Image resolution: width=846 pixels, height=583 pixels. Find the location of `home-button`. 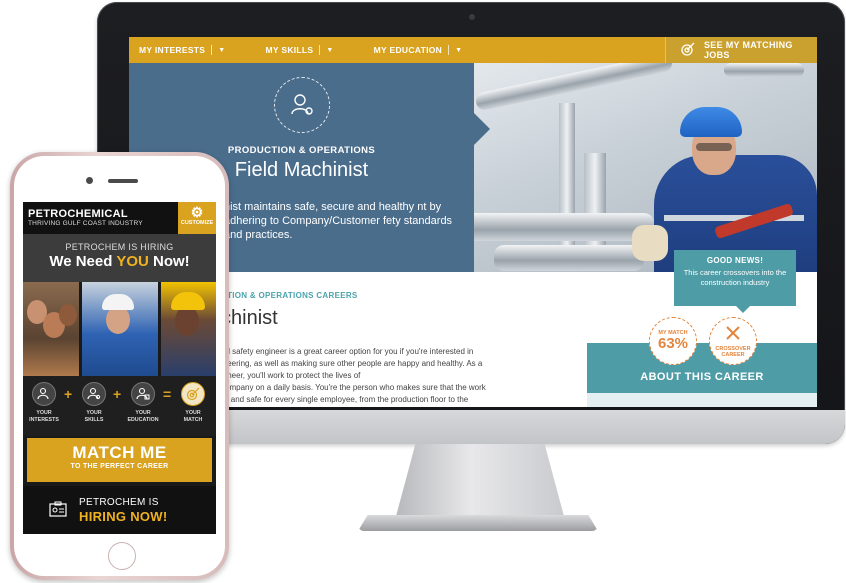

home-button is located at coordinates (122, 556).